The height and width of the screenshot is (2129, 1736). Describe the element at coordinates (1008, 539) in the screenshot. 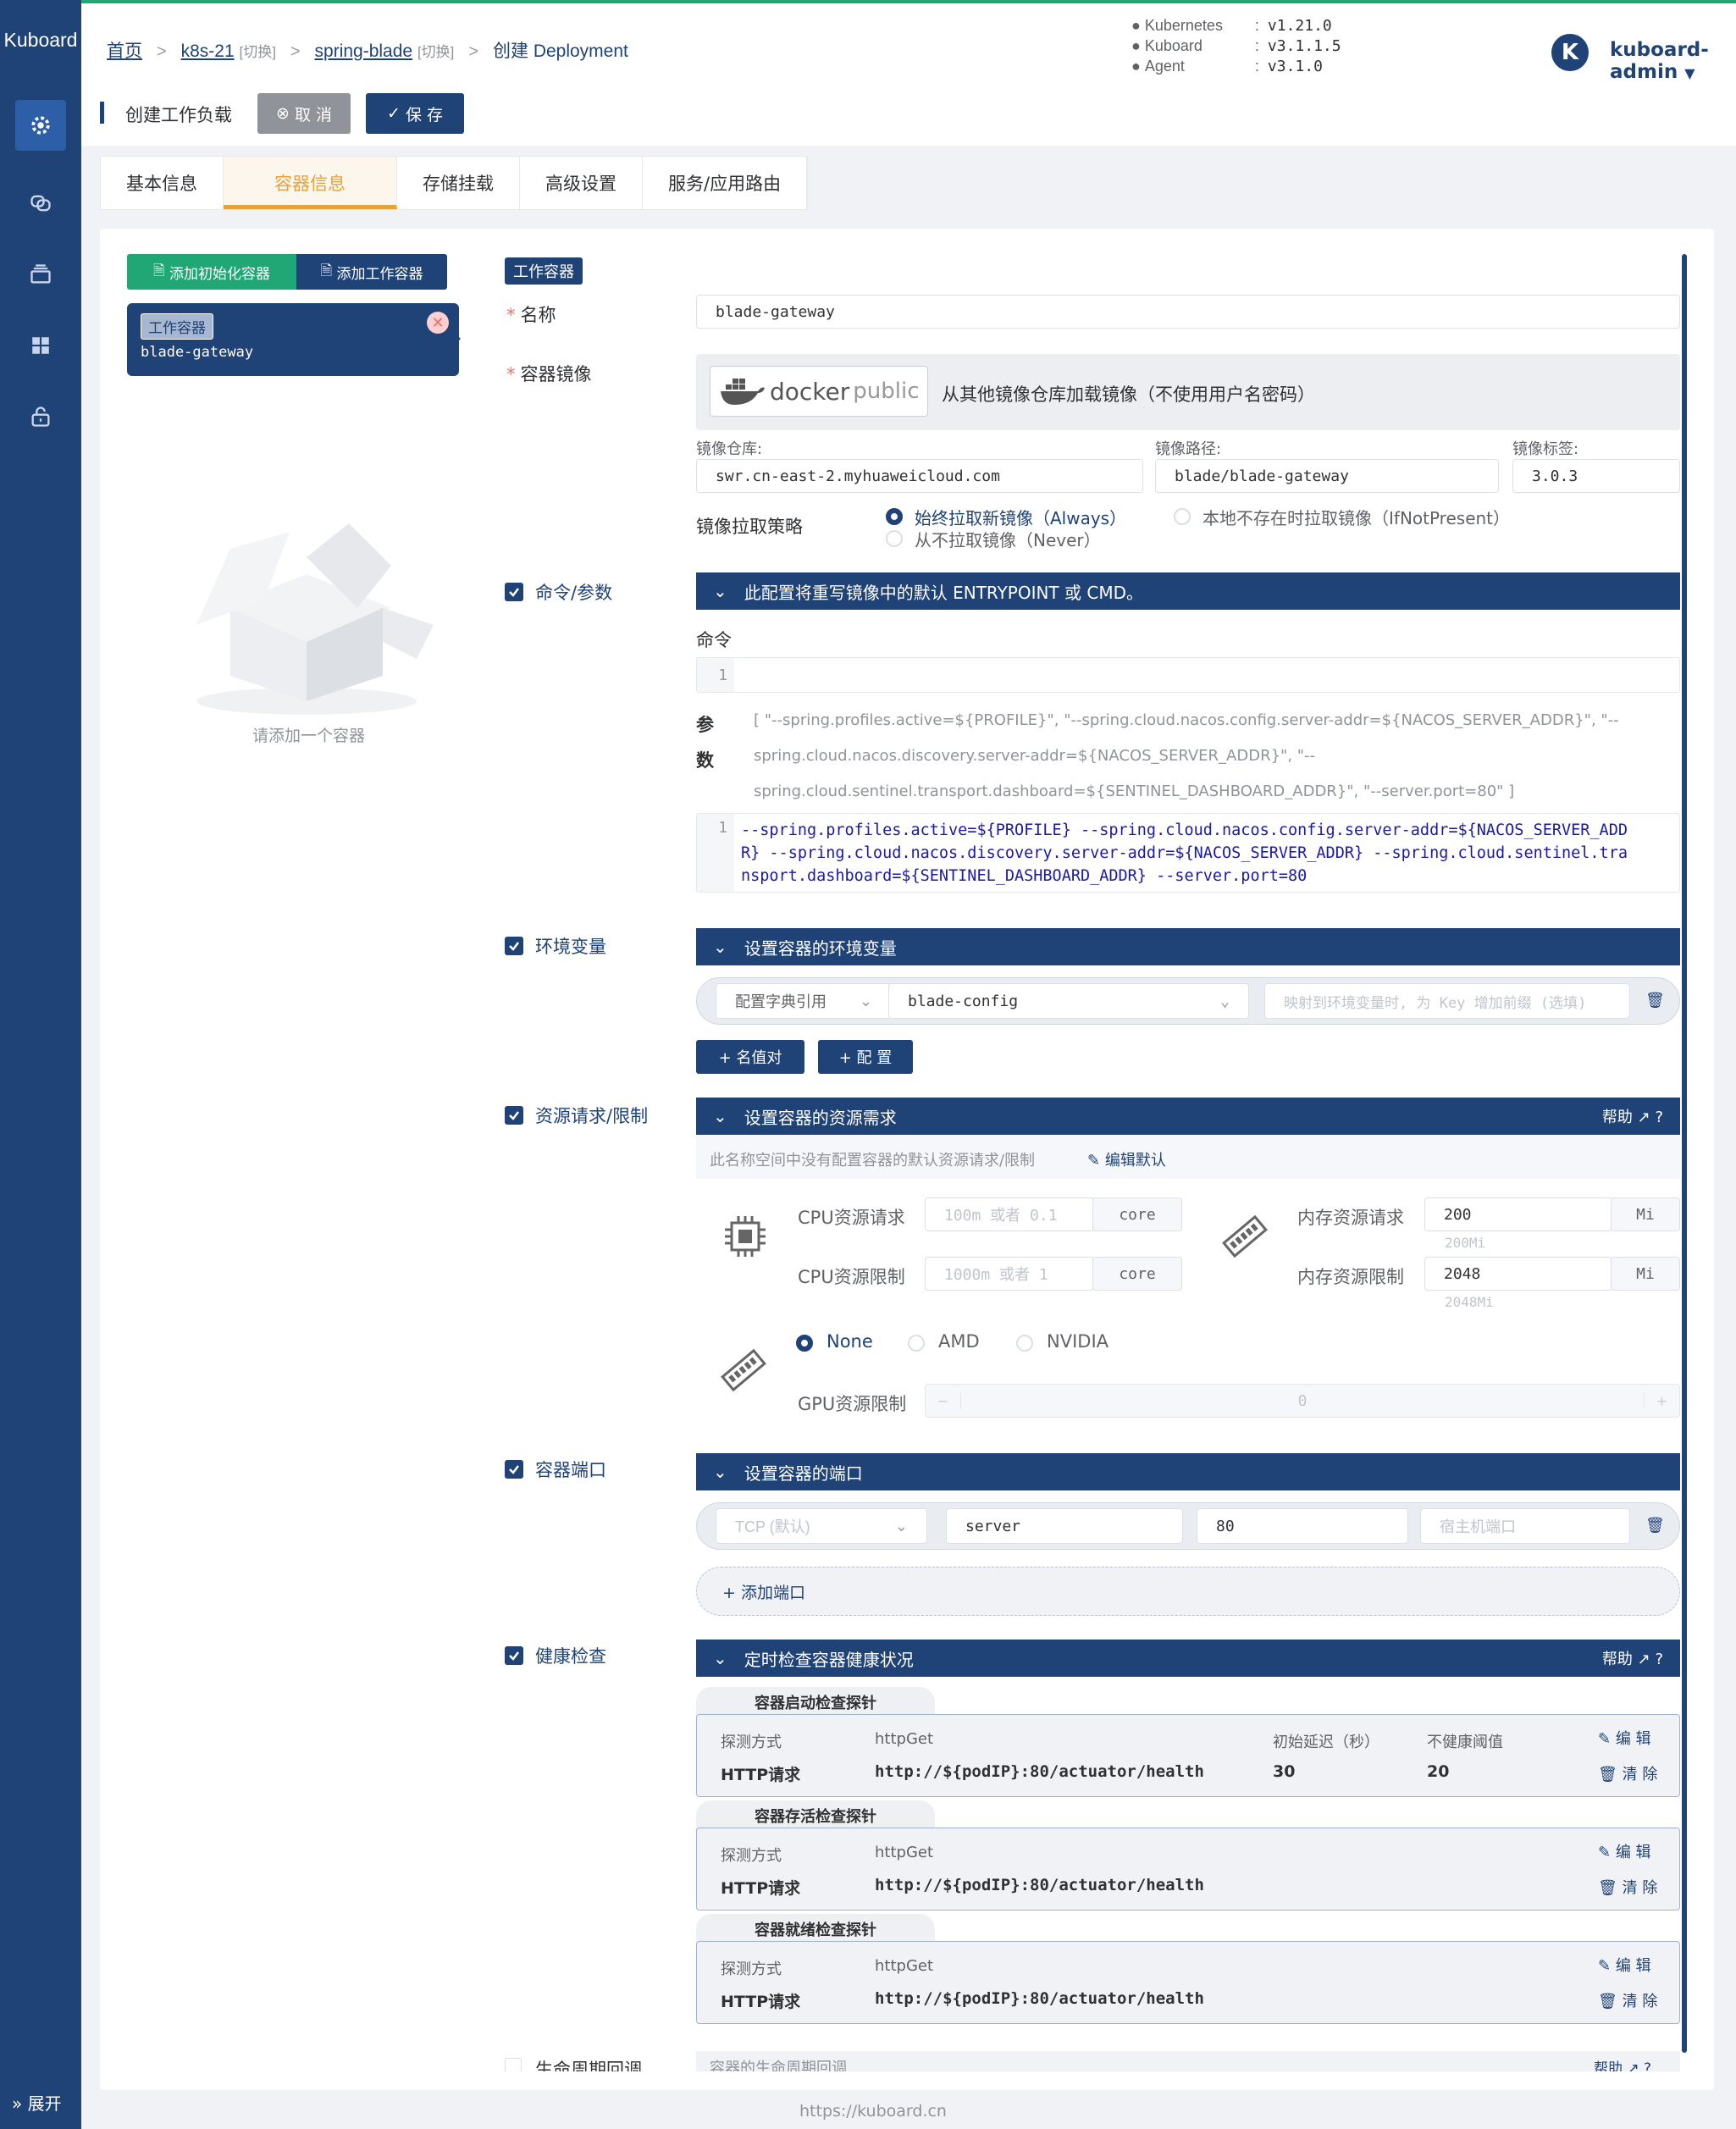

I see `pull-never-label: 从不拉取镜像（Never）` at that location.